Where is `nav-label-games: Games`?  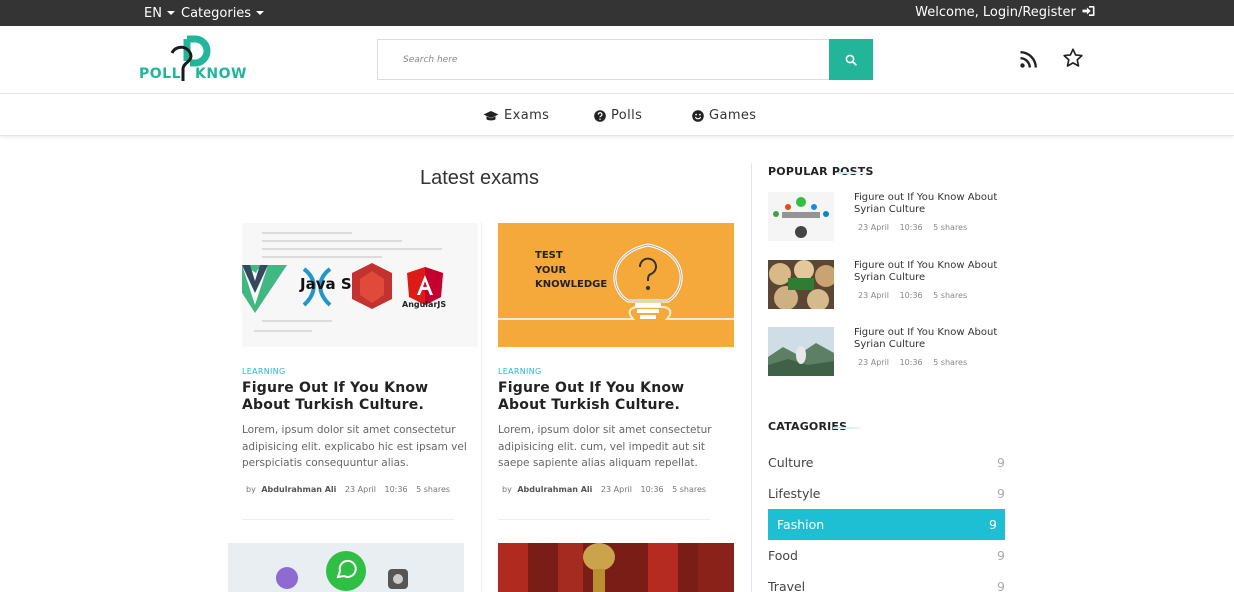 nav-label-games: Games is located at coordinates (733, 115).